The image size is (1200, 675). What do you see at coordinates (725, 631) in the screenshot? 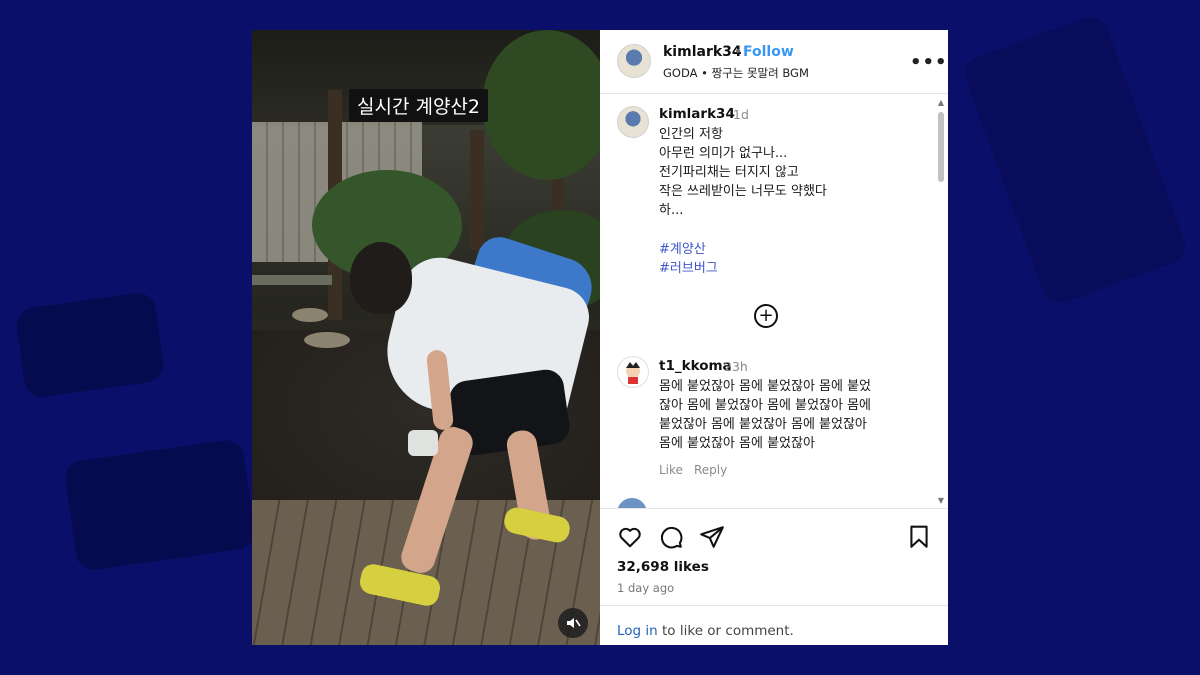
I see `login-prompt-text: to like or comment.` at bounding box center [725, 631].